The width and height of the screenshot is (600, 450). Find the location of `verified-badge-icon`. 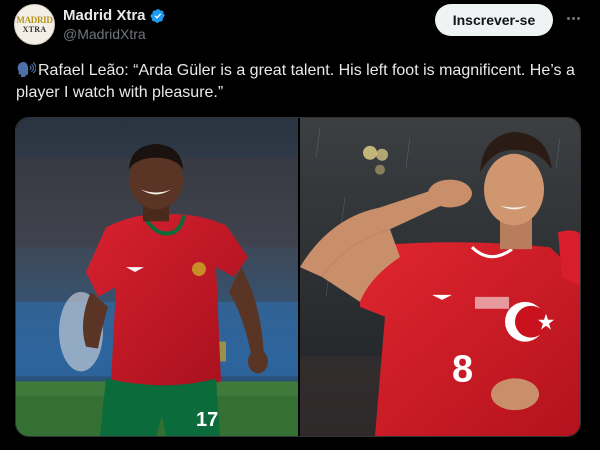

verified-badge-icon is located at coordinates (157, 15).